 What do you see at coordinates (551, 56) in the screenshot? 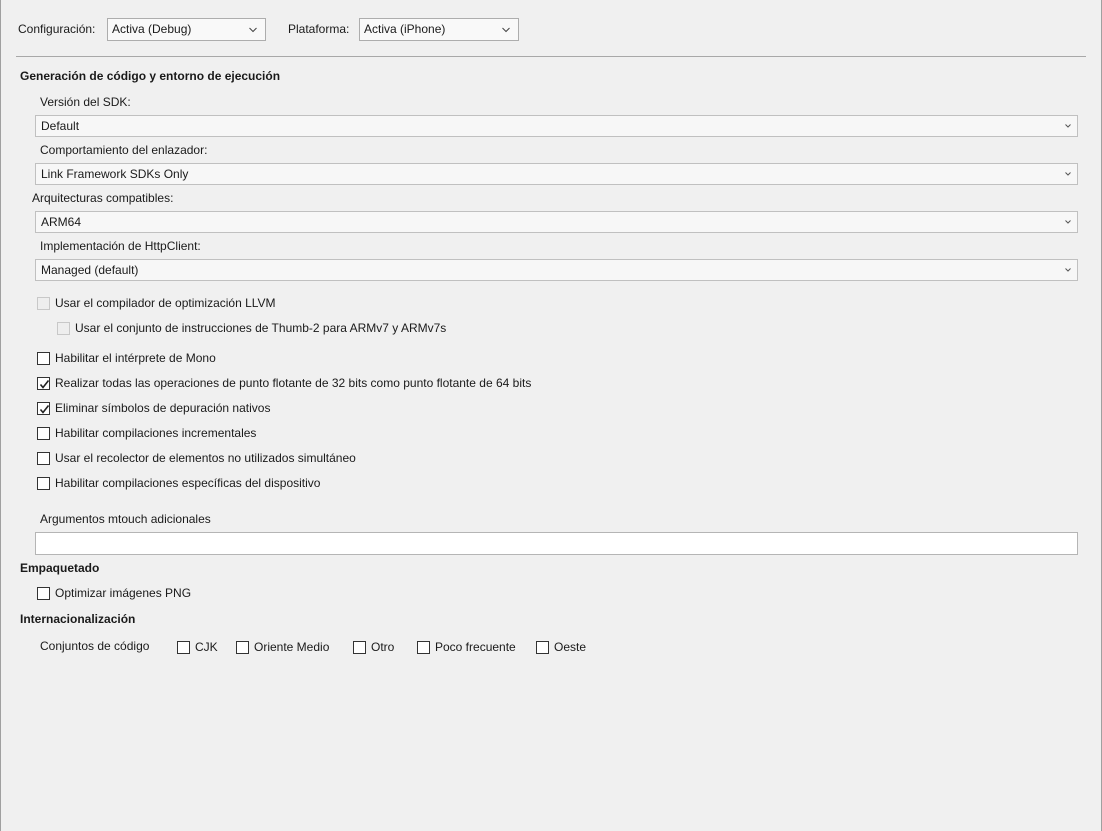
I see `toolbar-divider` at bounding box center [551, 56].